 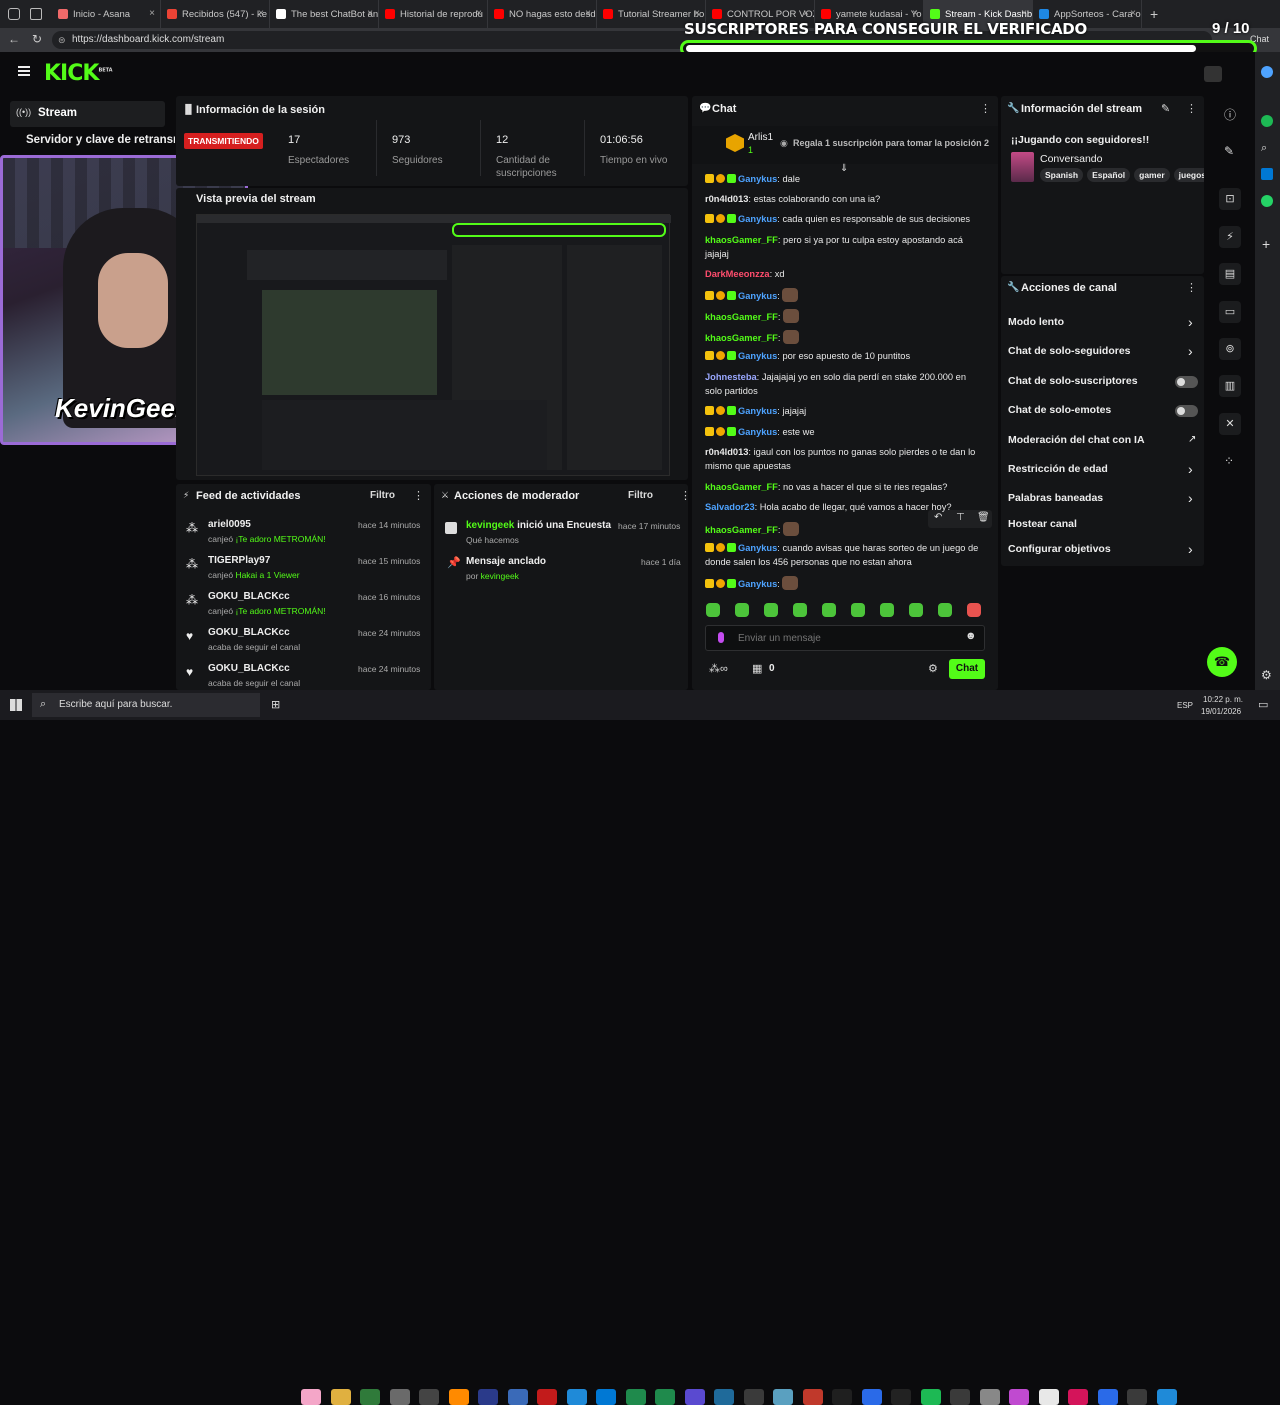 What do you see at coordinates (1263, 704) in the screenshot?
I see `notifications-icon: ▭` at bounding box center [1263, 704].